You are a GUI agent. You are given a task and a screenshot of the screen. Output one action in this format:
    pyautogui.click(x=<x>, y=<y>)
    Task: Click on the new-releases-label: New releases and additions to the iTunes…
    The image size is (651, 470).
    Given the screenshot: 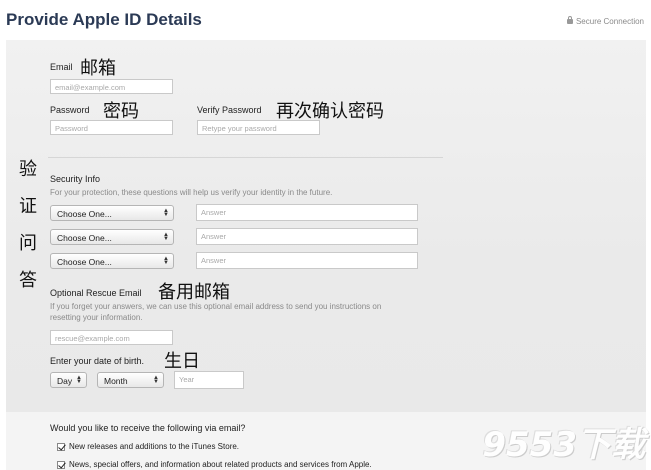 What is the action you would take?
    pyautogui.click(x=154, y=446)
    